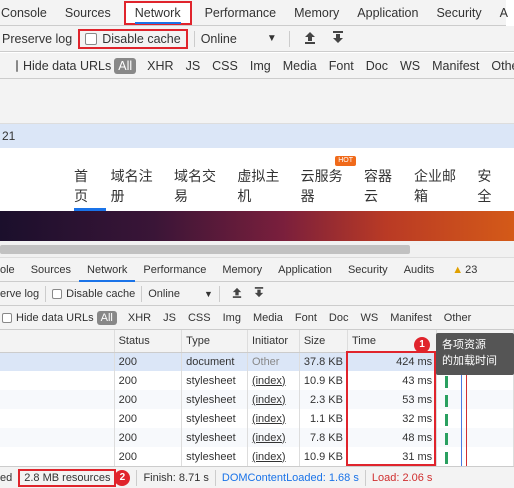  I want to click on horizontal-scrollbar, so click(257, 249).